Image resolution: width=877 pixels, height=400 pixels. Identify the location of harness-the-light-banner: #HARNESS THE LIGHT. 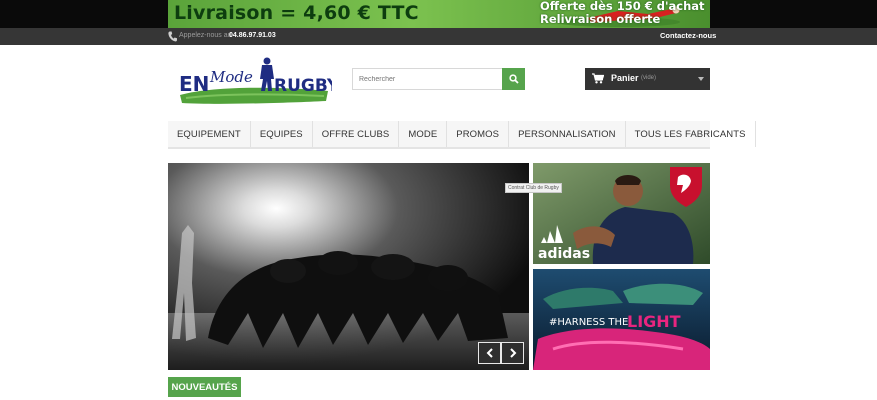
(621, 319).